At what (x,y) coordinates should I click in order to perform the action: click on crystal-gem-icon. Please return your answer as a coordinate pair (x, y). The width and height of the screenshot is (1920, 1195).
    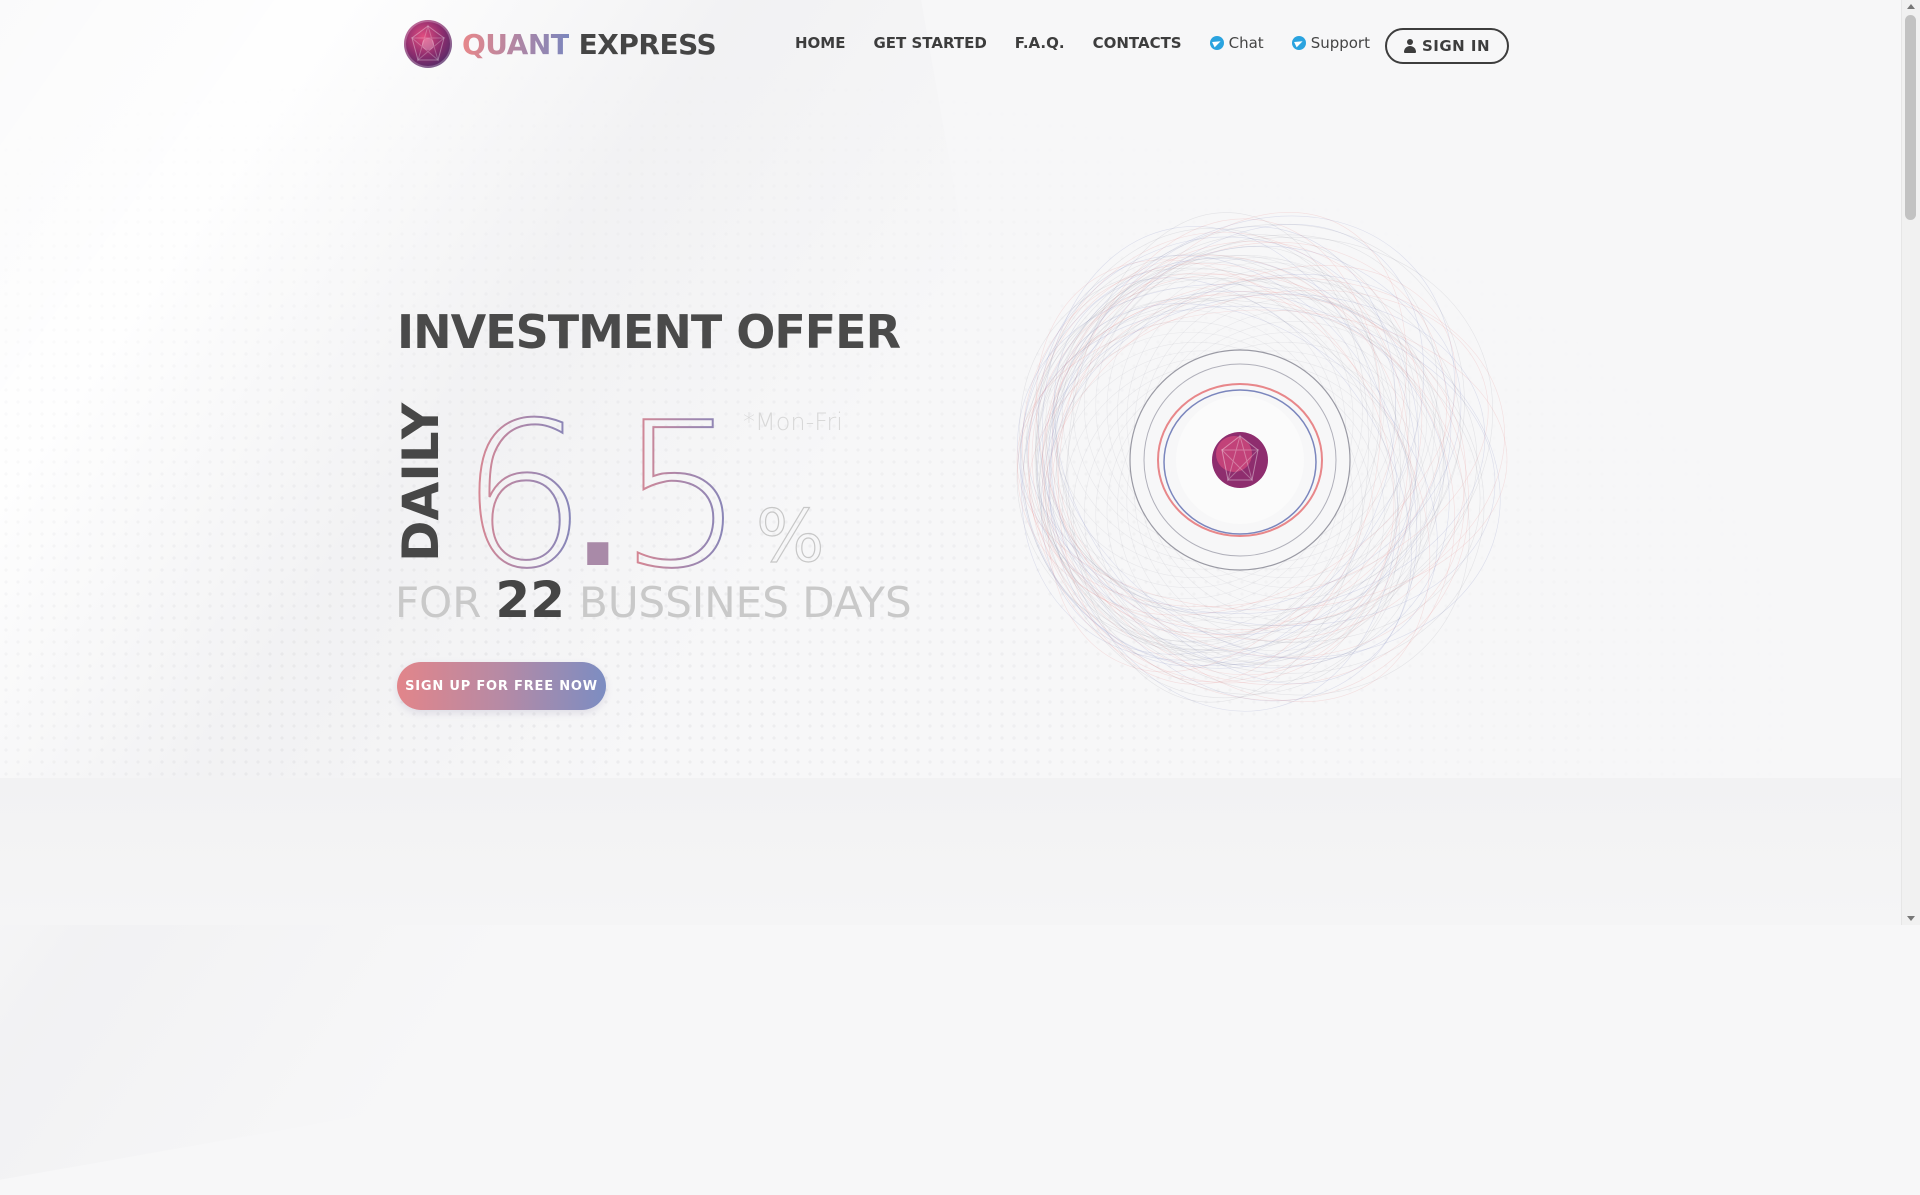
    Looking at the image, I should click on (1240, 460).